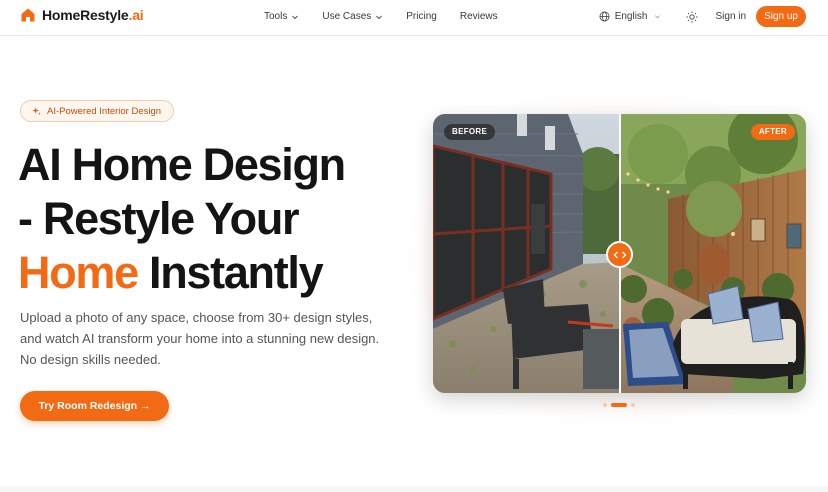 The image size is (828, 492). Describe the element at coordinates (702, 16) in the screenshot. I see `nav-actions: English Sign in Sign up` at that location.